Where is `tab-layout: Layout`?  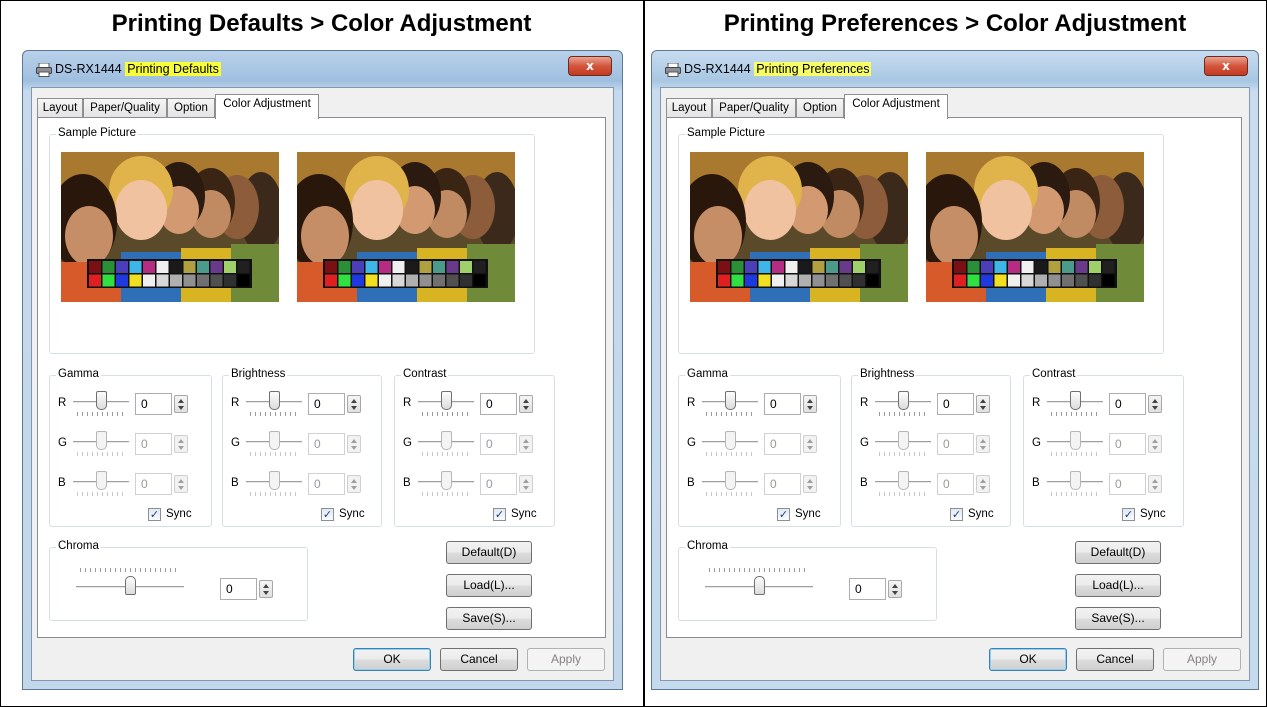
tab-layout: Layout is located at coordinates (689, 108).